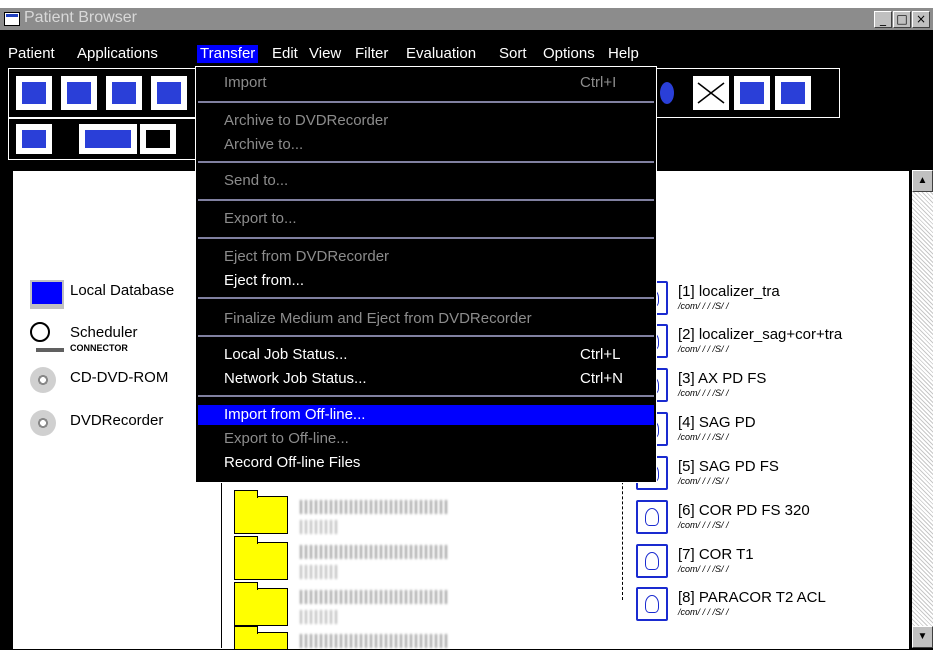  Describe the element at coordinates (426, 257) in the screenshot. I see `menu-item-eject-dvdrecorder: Eject from DVDRecorder` at that location.